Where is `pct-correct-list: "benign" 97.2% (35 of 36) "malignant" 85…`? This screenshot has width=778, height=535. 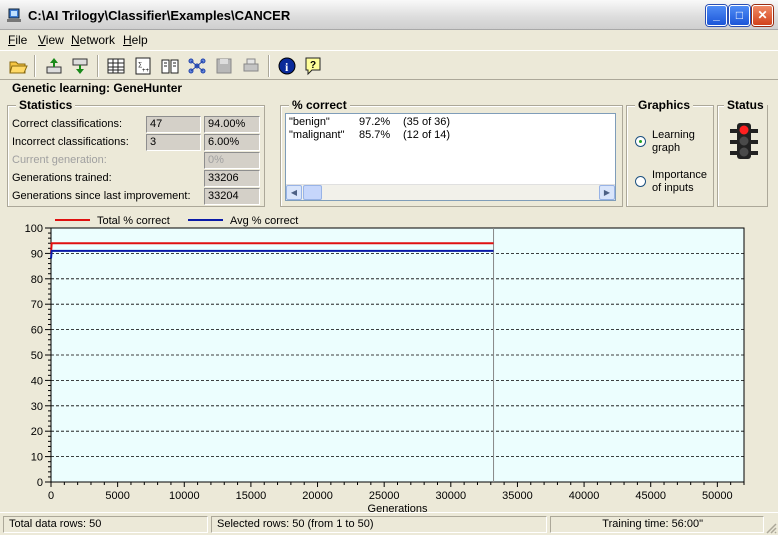 pct-correct-list: "benign" 97.2% (35 of 36) "malignant" 85… is located at coordinates (450, 157).